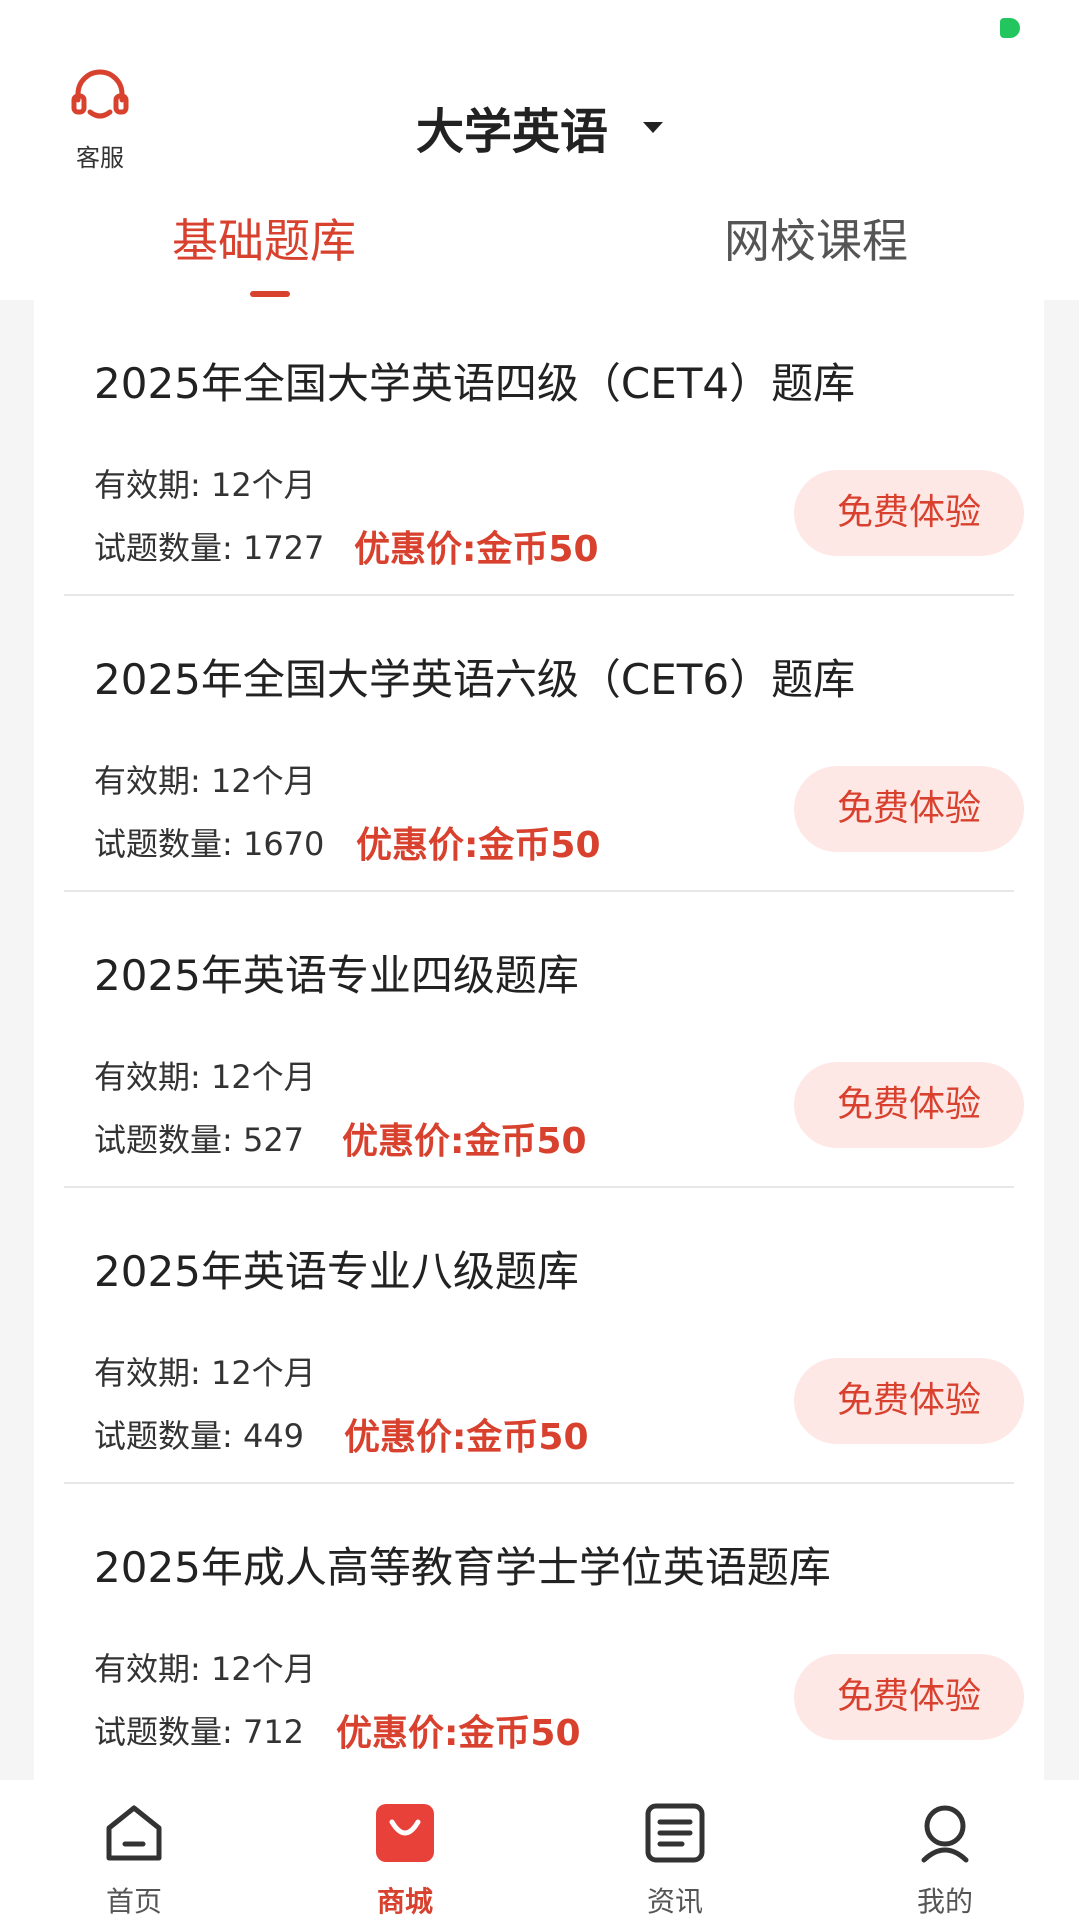 The width and height of the screenshot is (1079, 1920). I want to click on nav-label-profile: 我的, so click(944, 1901).